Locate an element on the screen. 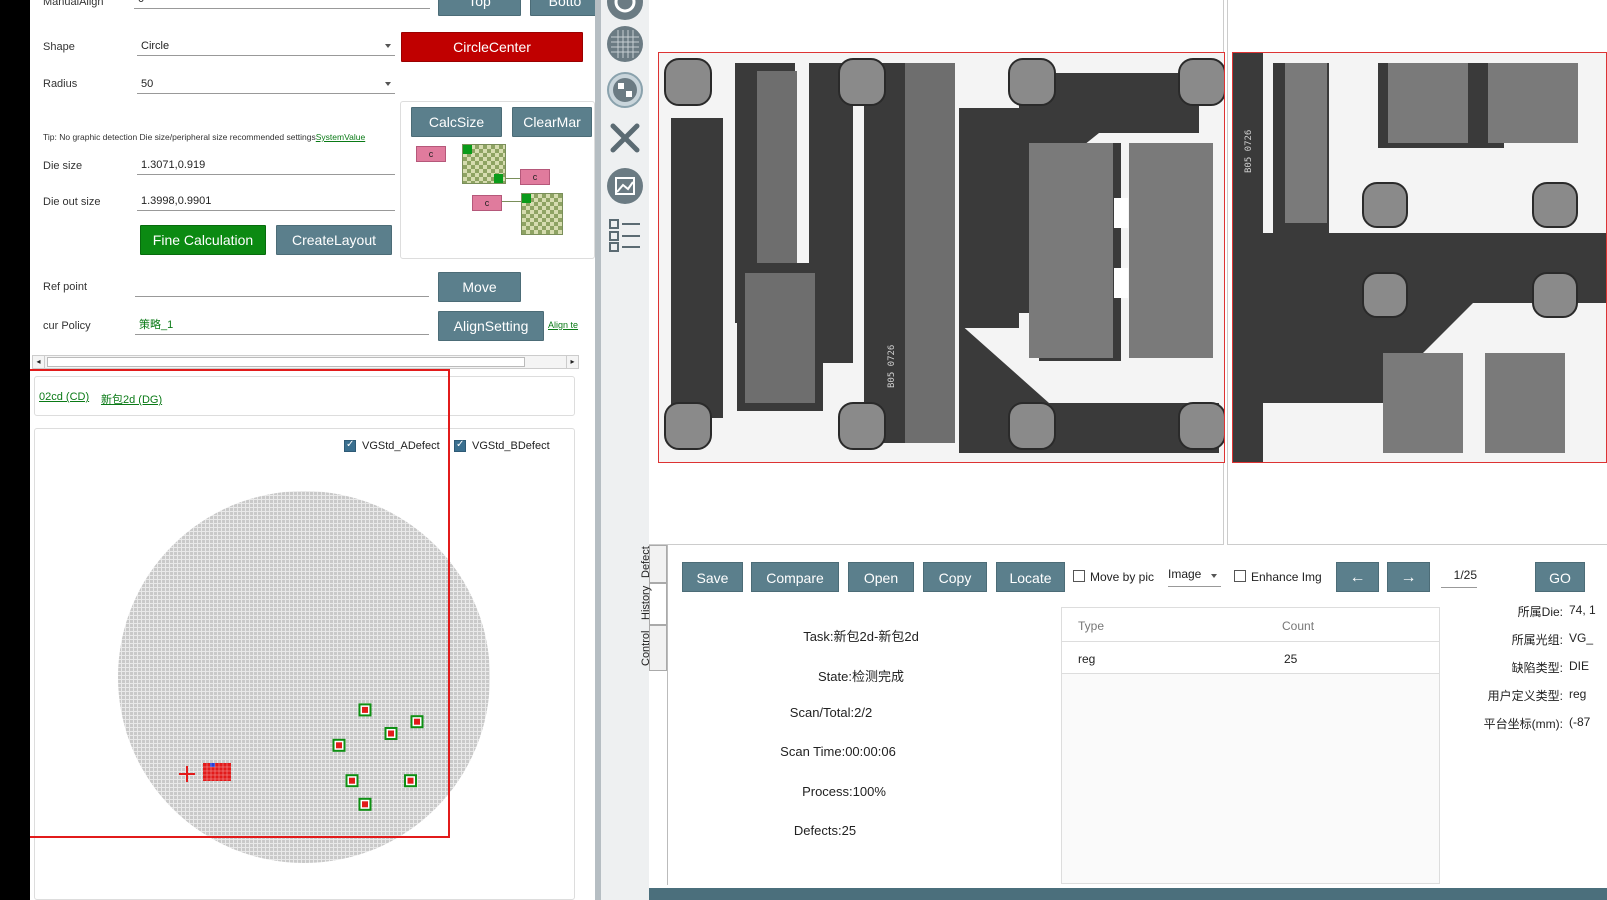 This screenshot has width=1607, height=900. defect-type-label: 缺陷类型: is located at coordinates (1537, 668).